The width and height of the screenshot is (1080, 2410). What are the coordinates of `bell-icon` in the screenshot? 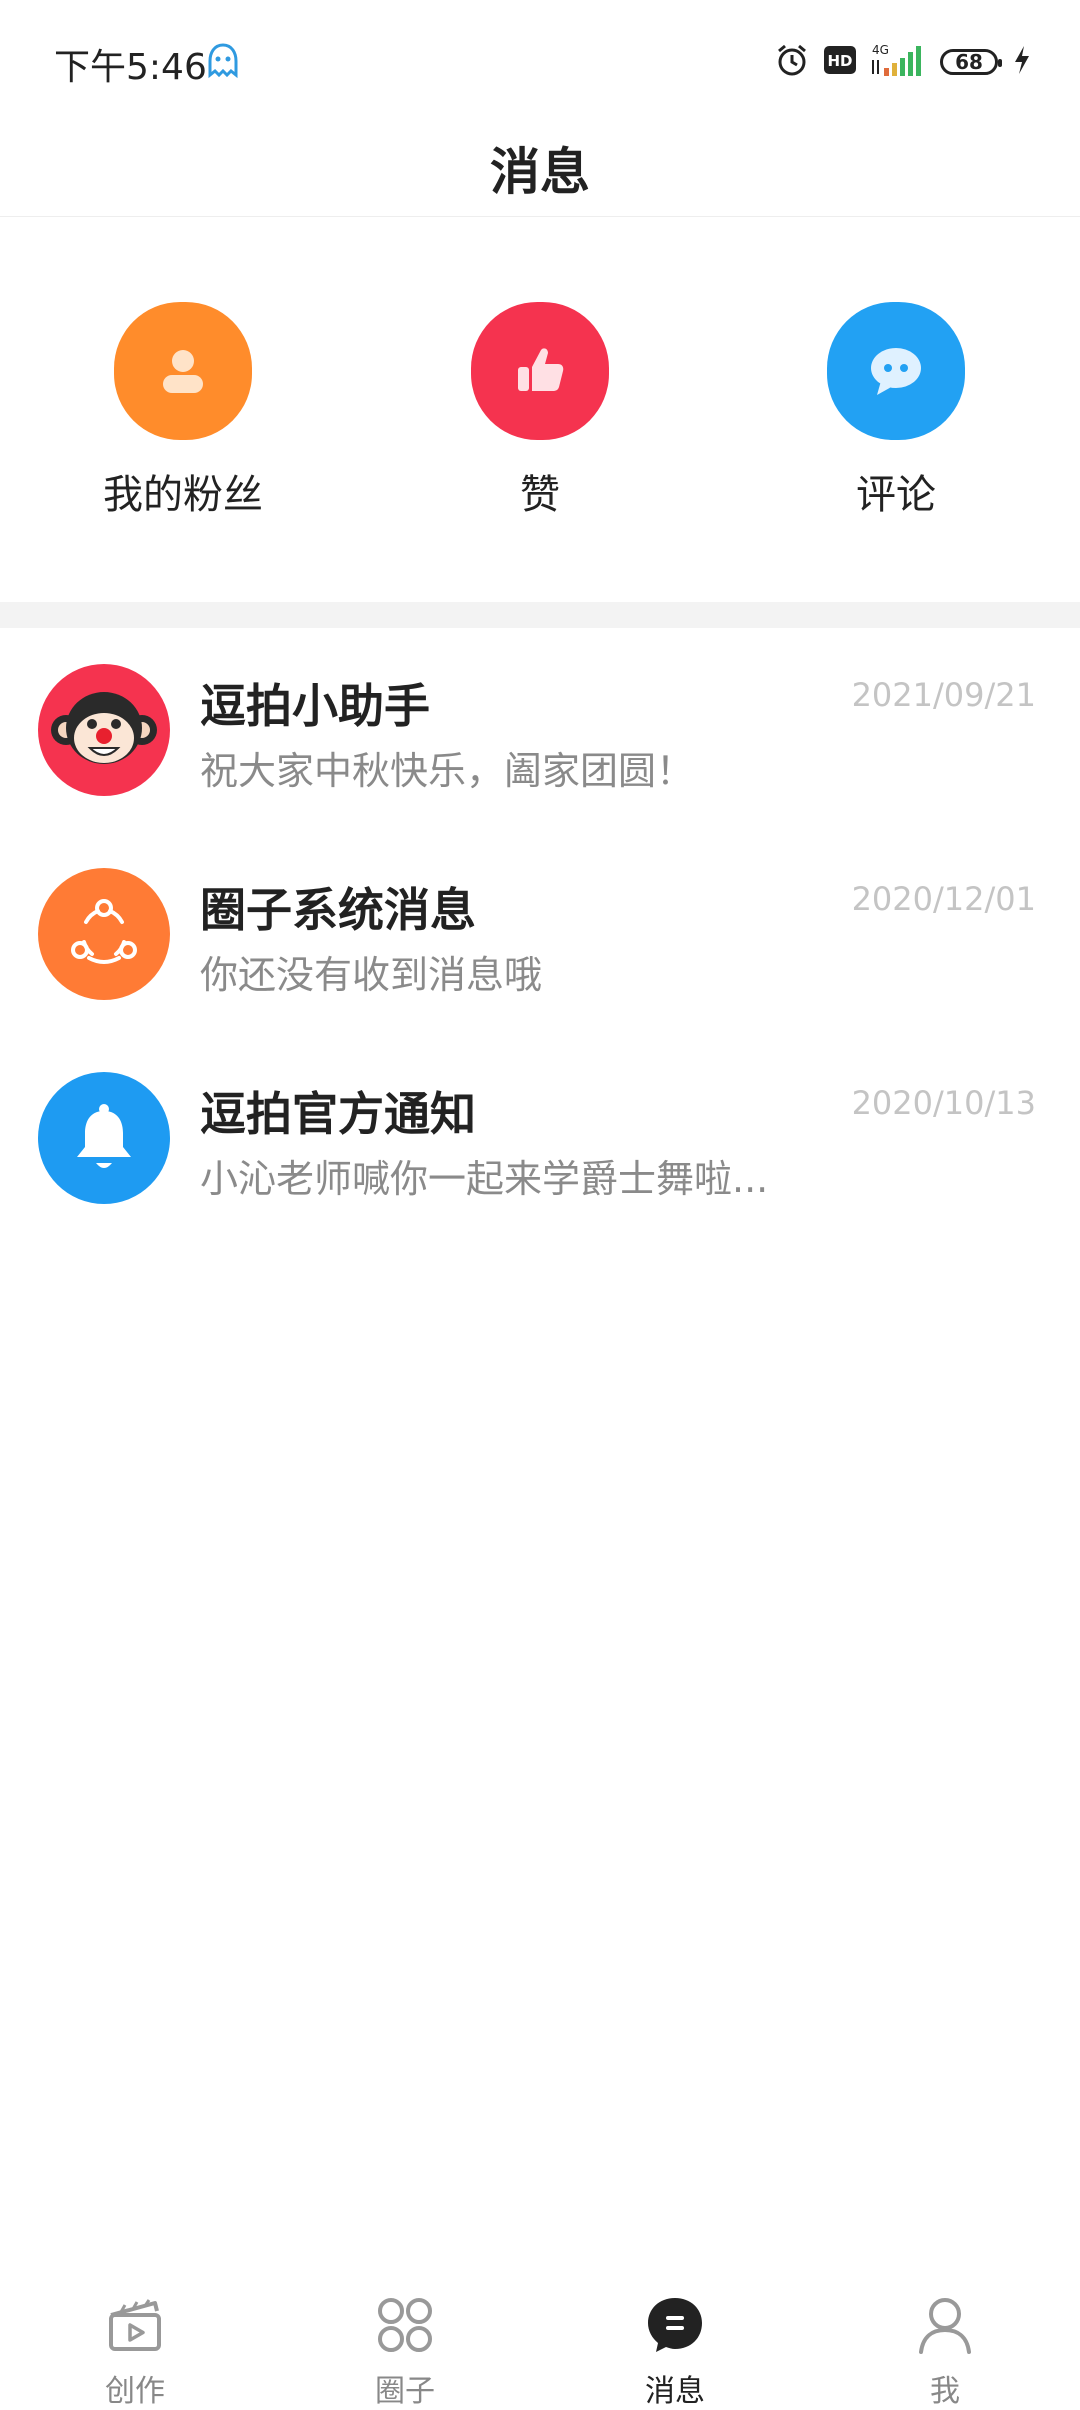 It's located at (104, 1138).